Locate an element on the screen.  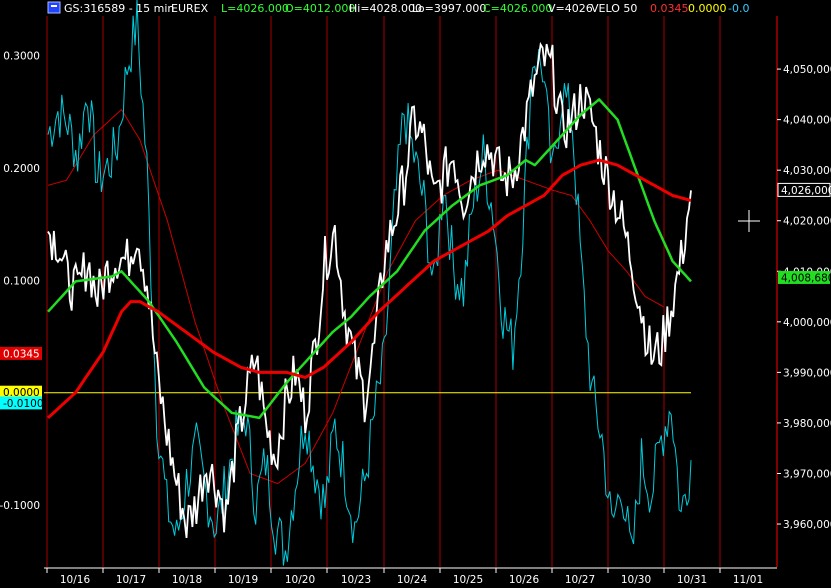
right-tick-label: 4,000,000 is located at coordinates (807, 323).